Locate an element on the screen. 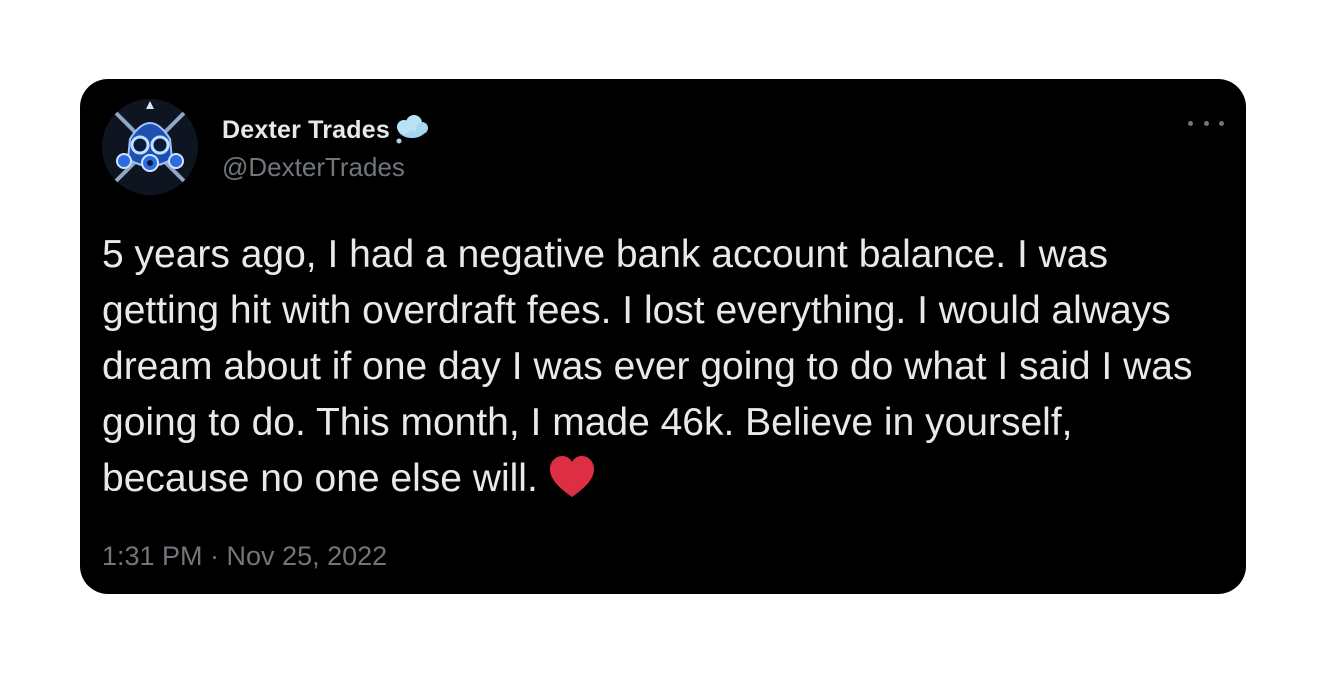 This screenshot has width=1326, height=674. tweet-header: Dexter Trades @DexterTrades is located at coordinates (267, 147).